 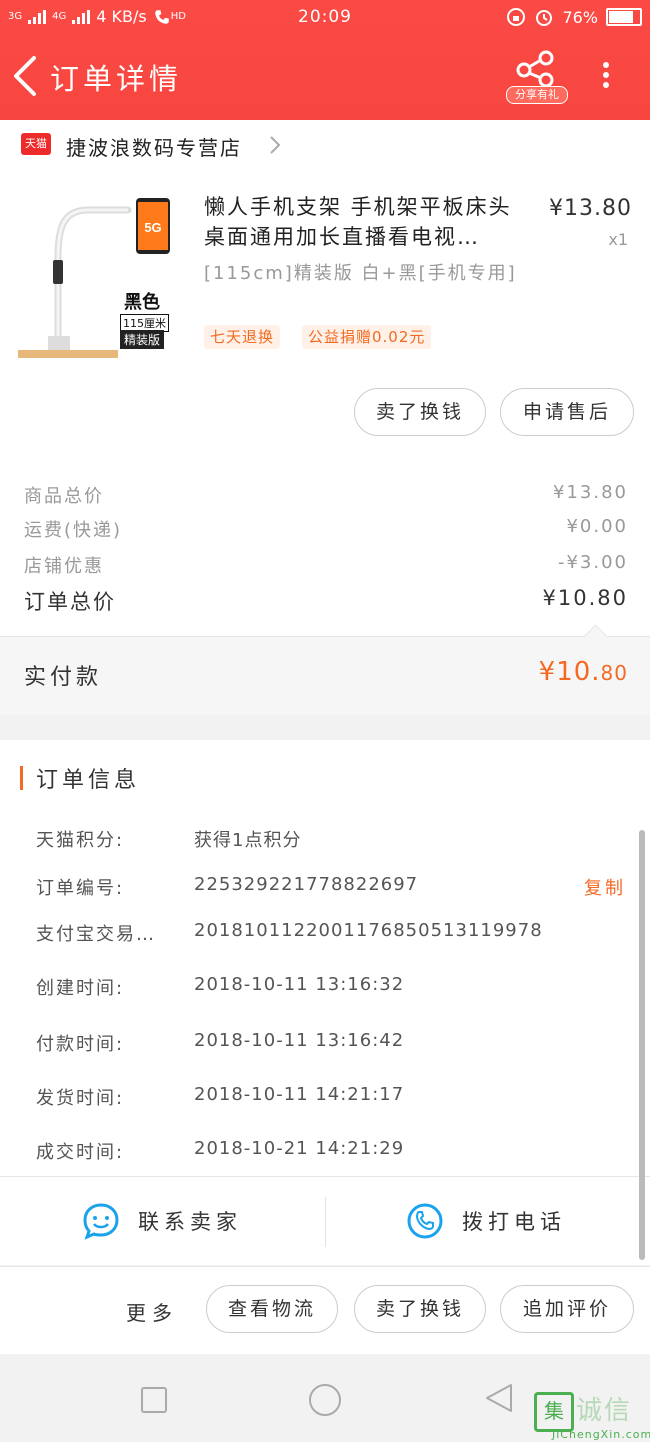 I want to click on order-total-row: 订单总价 ¥10.80, so click(x=326, y=601).